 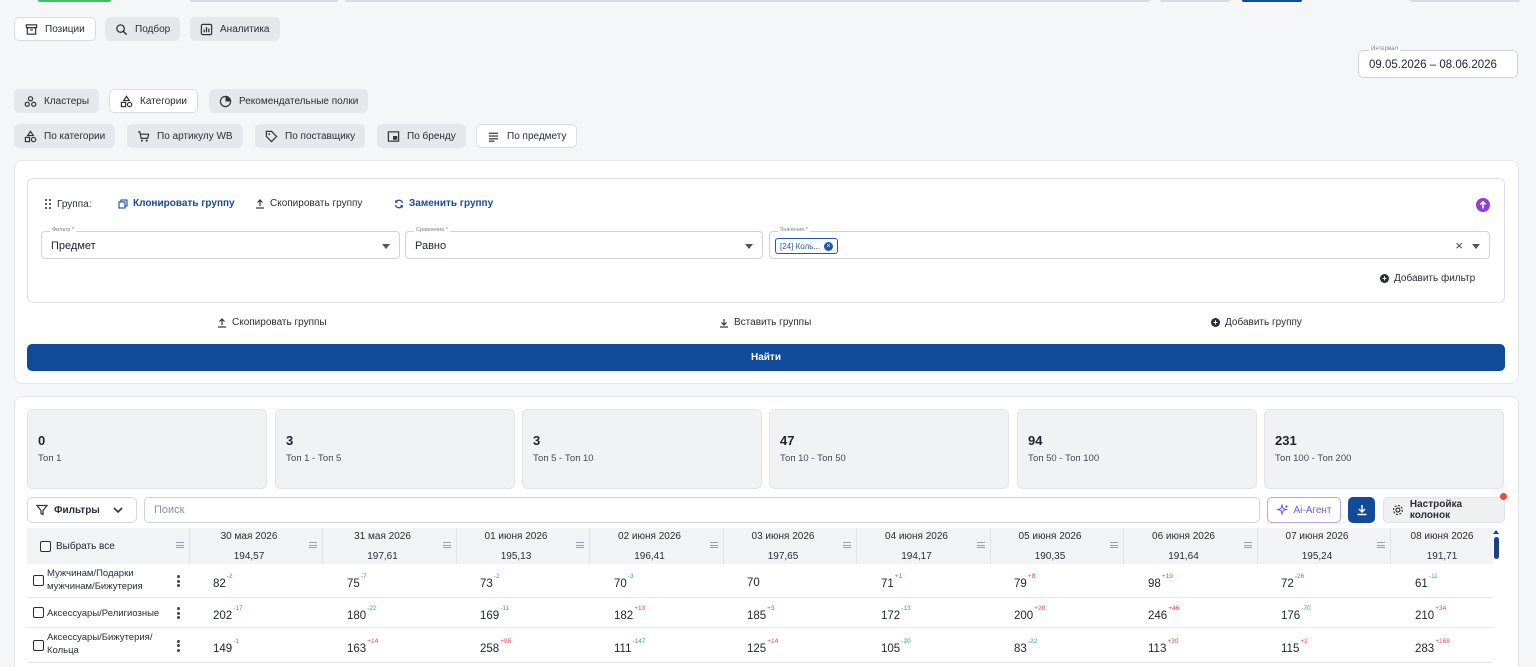 What do you see at coordinates (56, 101) in the screenshot?
I see `tab-clusters: Кластеры` at bounding box center [56, 101].